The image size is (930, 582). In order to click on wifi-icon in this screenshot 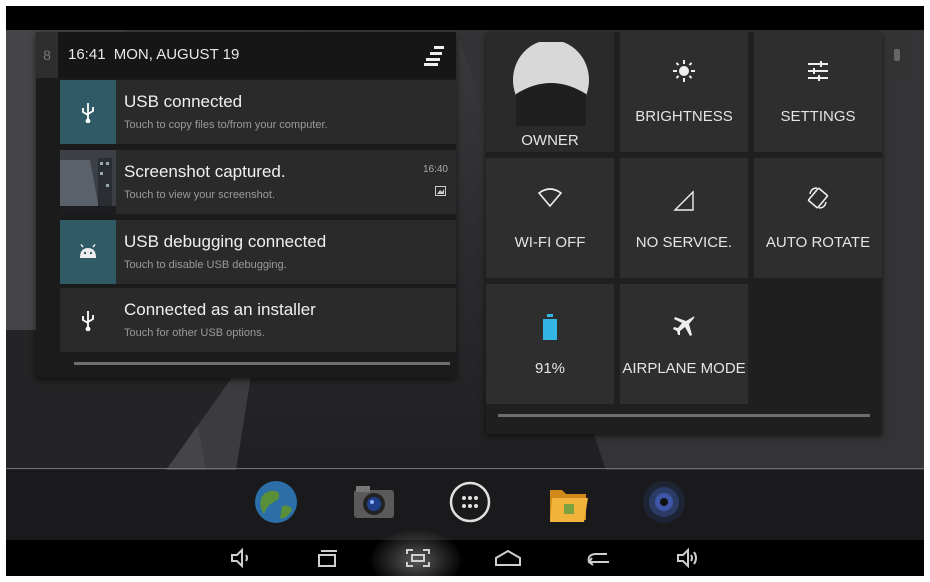, I will do `click(550, 200)`.